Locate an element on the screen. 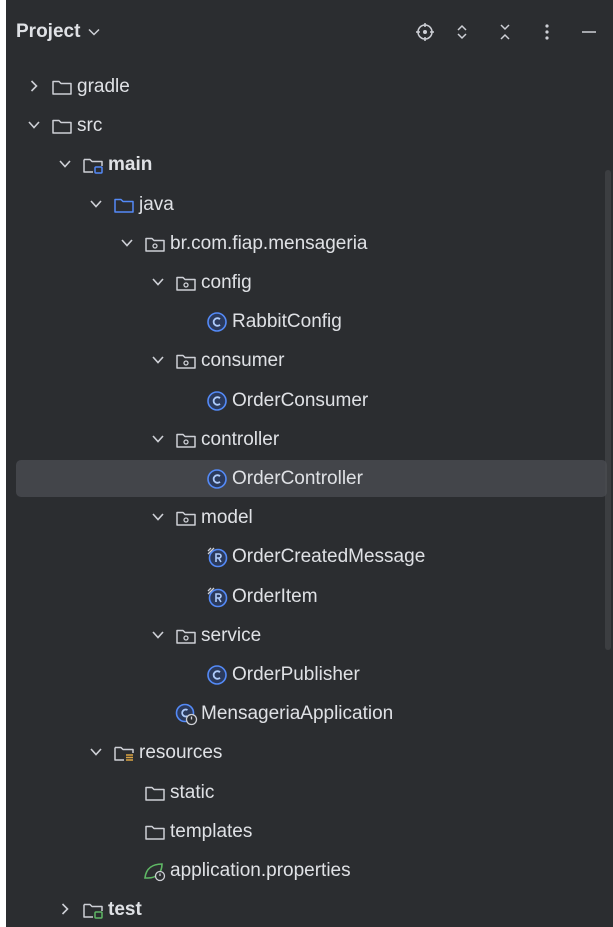 The width and height of the screenshot is (613, 927). tree-node-label: java is located at coordinates (156, 204).